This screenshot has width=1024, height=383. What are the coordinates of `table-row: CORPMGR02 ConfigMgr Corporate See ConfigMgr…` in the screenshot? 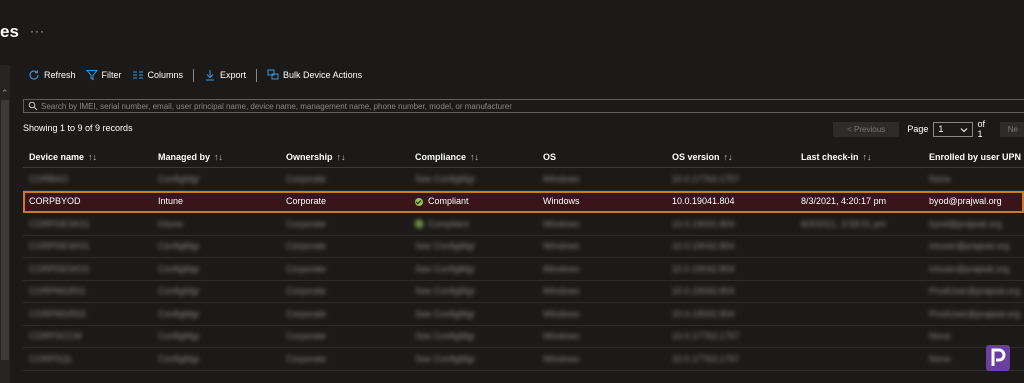 It's located at (523, 314).